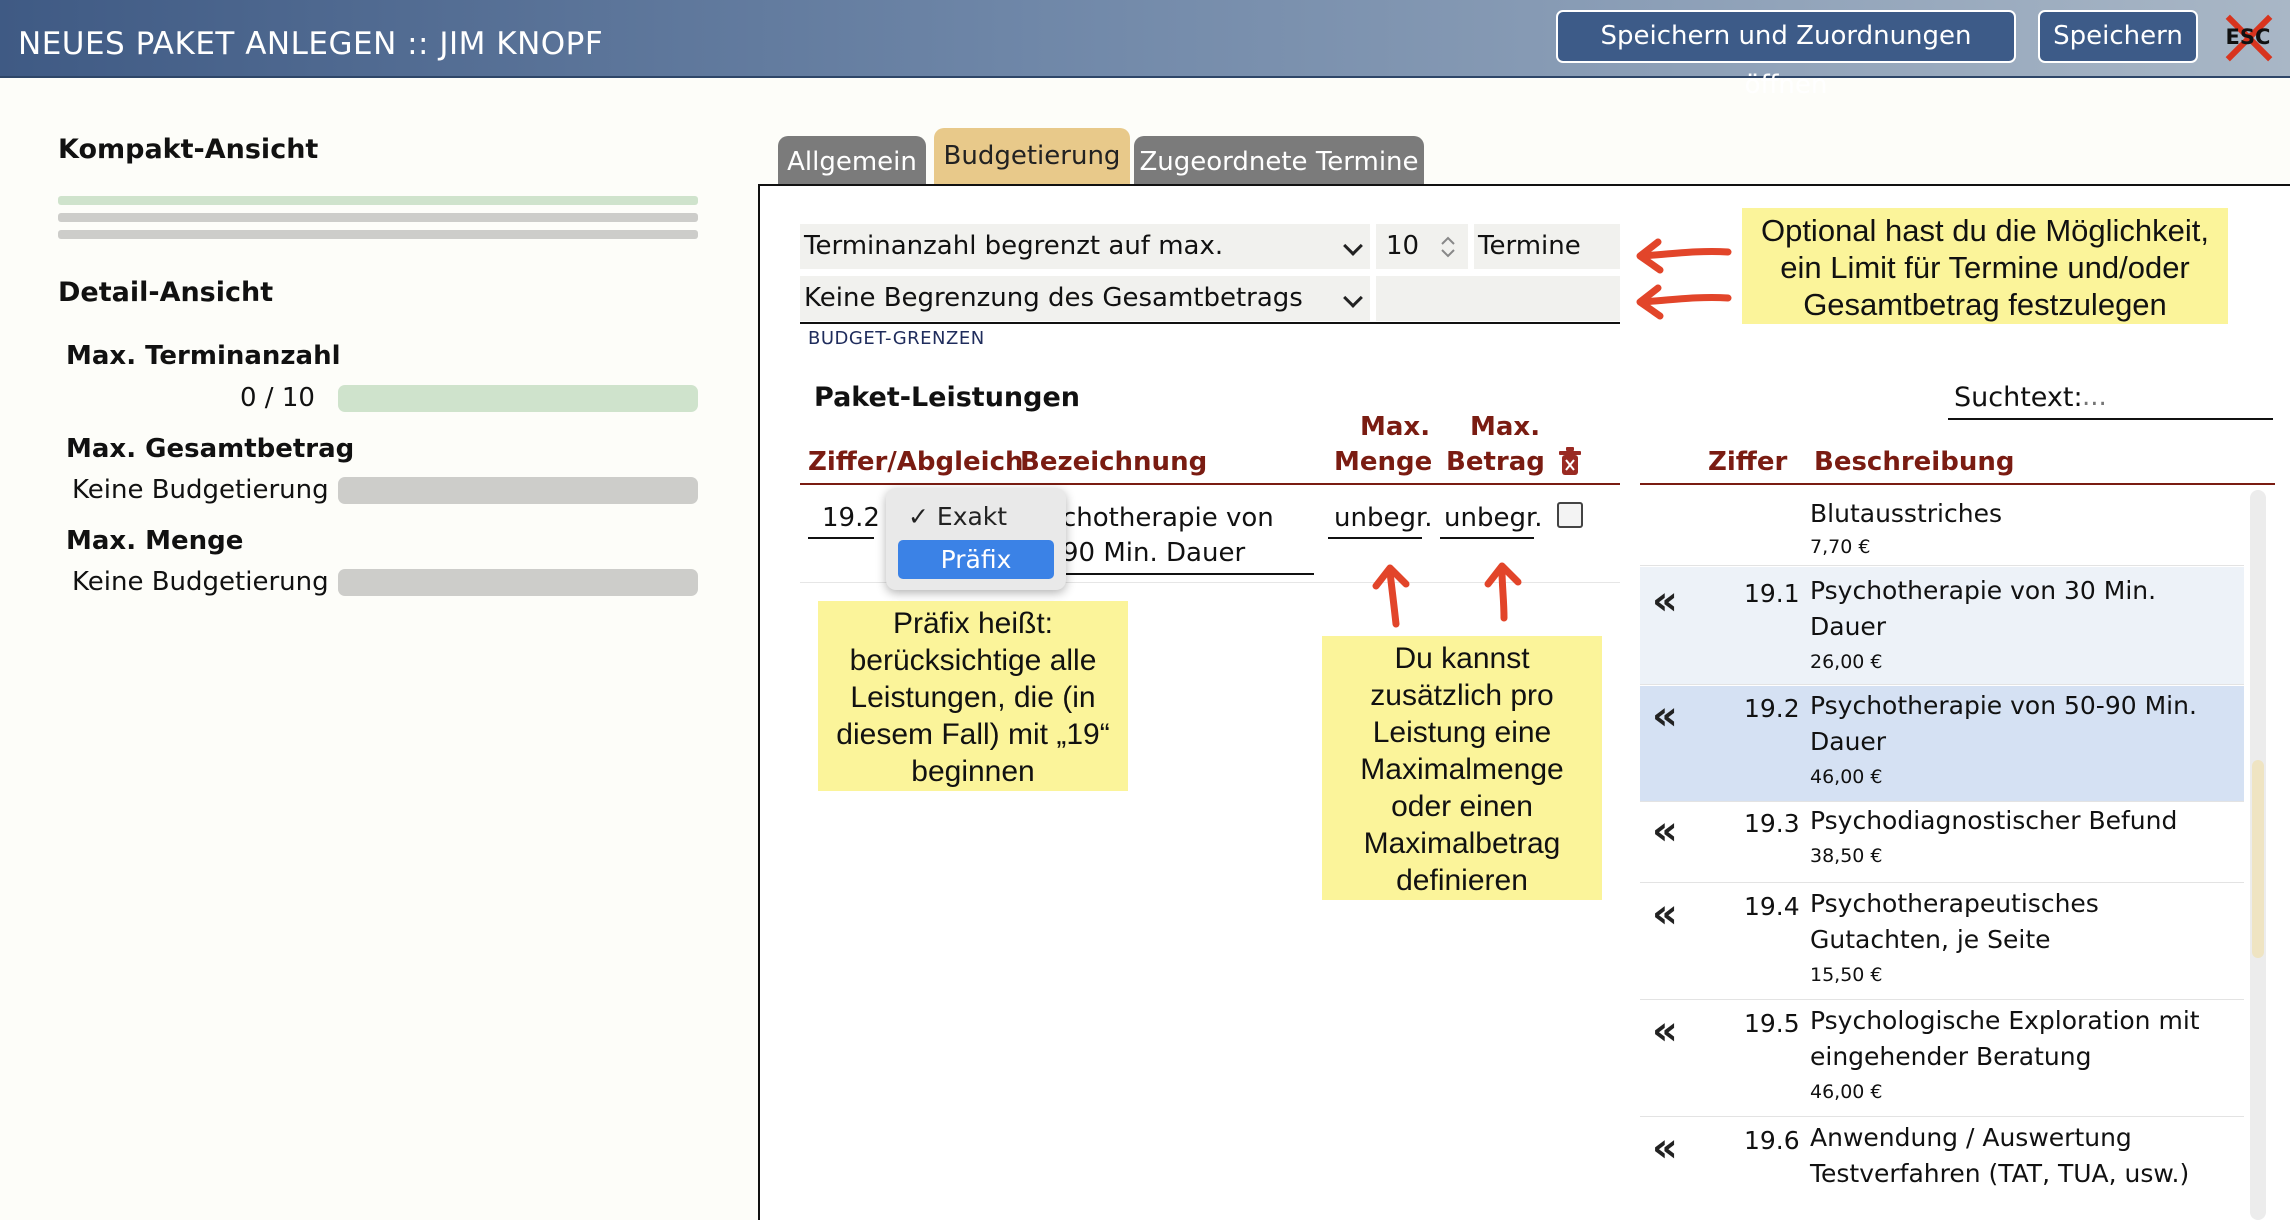 The width and height of the screenshot is (2290, 1220). Describe the element at coordinates (1570, 515) in the screenshot. I see `row-delete-checkbox` at that location.